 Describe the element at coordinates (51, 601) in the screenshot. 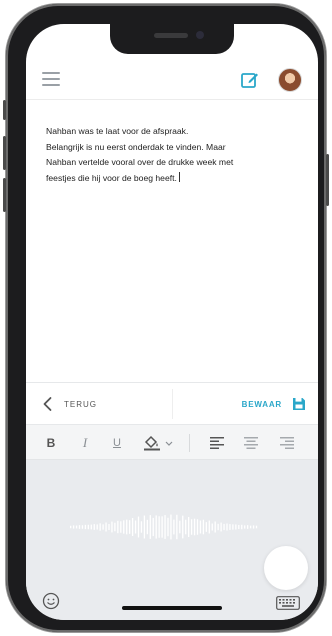

I see `emoji-icon` at that location.